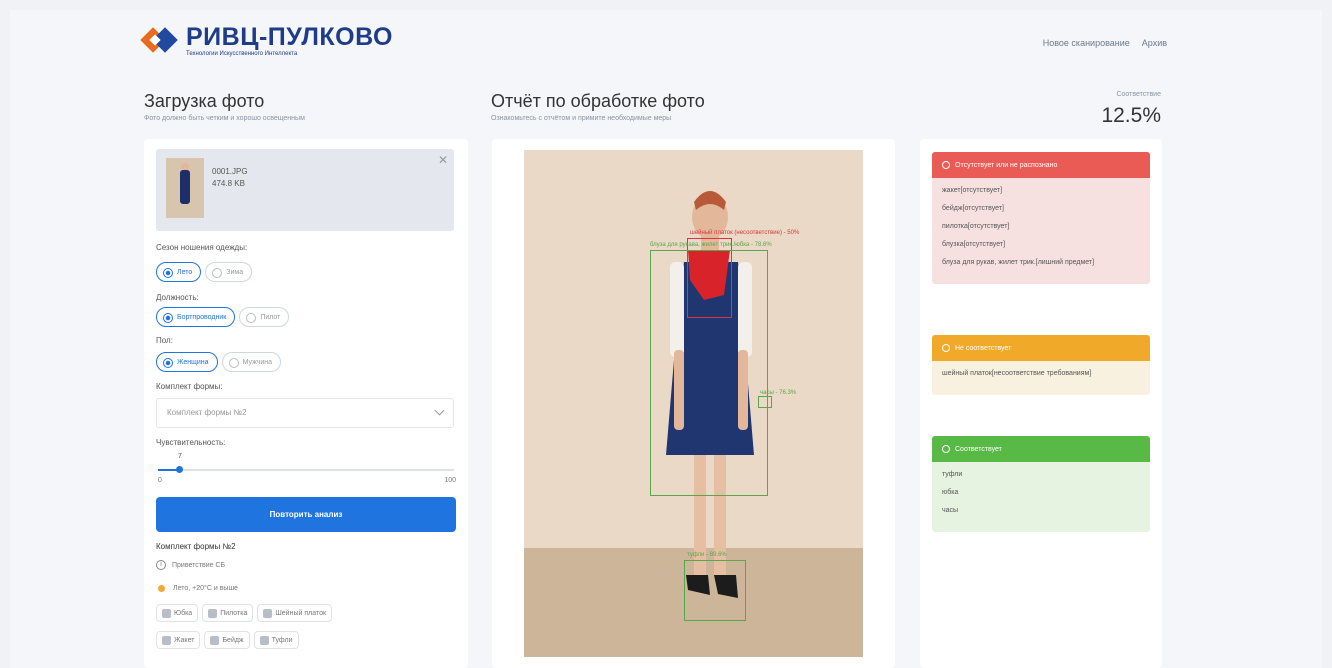 The height and width of the screenshot is (668, 1332). I want to click on shoes-icon, so click(264, 640).